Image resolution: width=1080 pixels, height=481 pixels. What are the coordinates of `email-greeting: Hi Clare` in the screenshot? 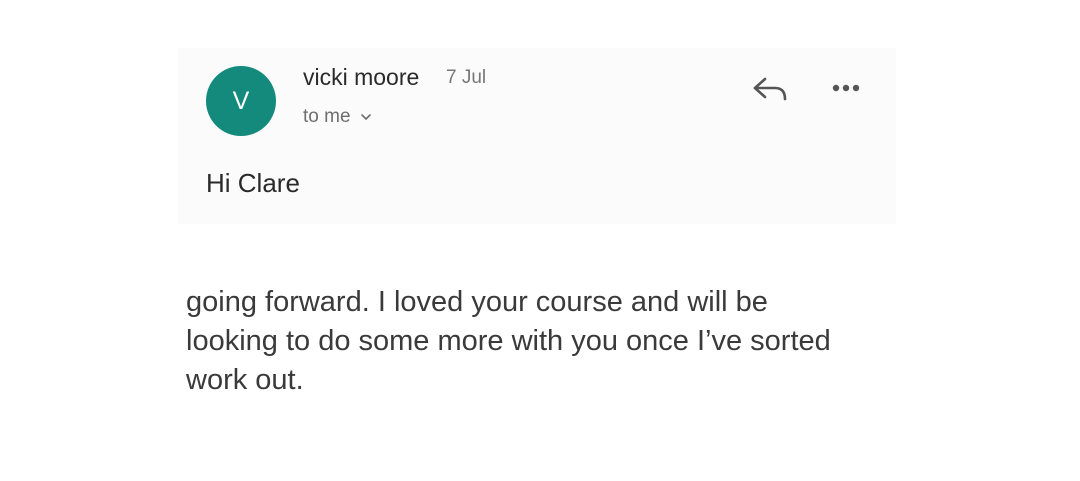 It's located at (253, 183).